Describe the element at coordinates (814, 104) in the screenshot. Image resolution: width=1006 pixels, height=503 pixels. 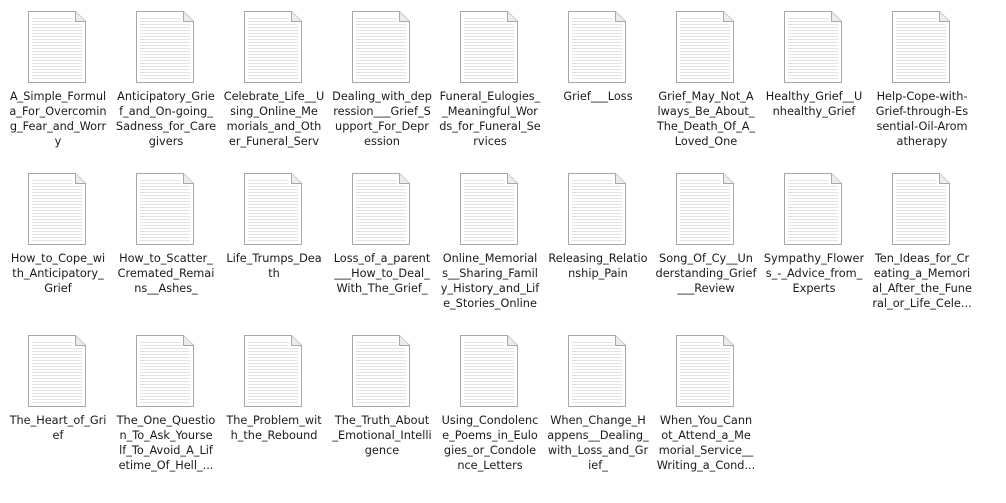
I see `file-name-label: Healthy_Grief__U nhealthy_Grief` at that location.